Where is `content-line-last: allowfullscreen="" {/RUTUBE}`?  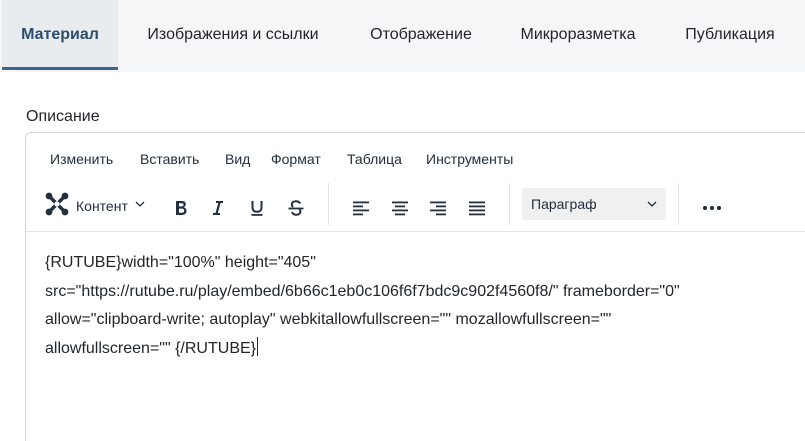
content-line-last: allowfullscreen="" {/RUTUBE} is located at coordinates (405, 349).